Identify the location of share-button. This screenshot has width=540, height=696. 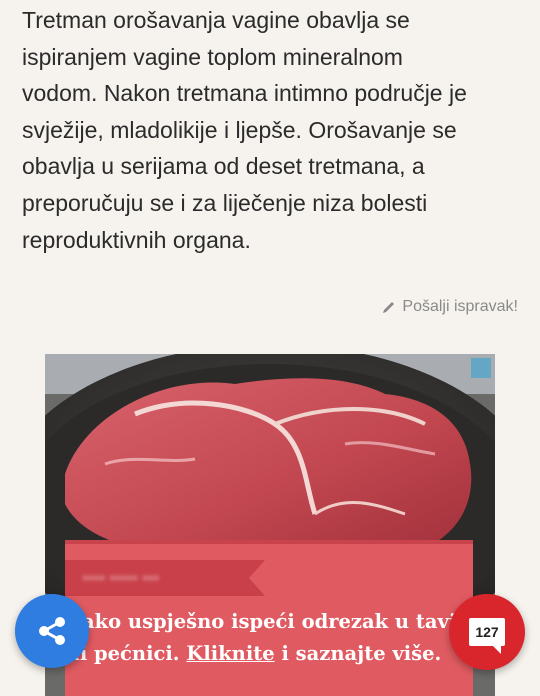
(52, 631).